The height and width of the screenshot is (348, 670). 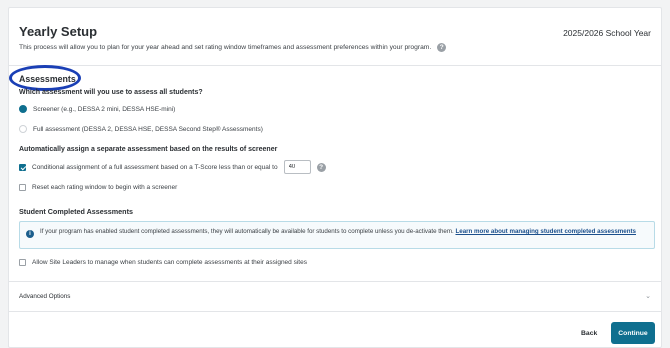 What do you see at coordinates (335, 311) in the screenshot?
I see `advanced-divider-bottom` at bounding box center [335, 311].